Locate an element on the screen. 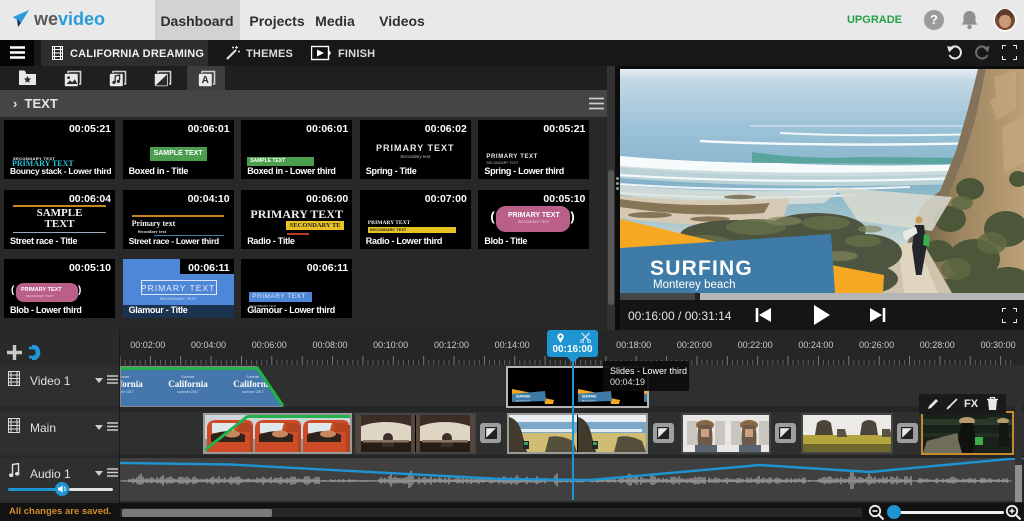 The width and height of the screenshot is (1024, 521). svg-text: A is located at coordinates (205, 80).